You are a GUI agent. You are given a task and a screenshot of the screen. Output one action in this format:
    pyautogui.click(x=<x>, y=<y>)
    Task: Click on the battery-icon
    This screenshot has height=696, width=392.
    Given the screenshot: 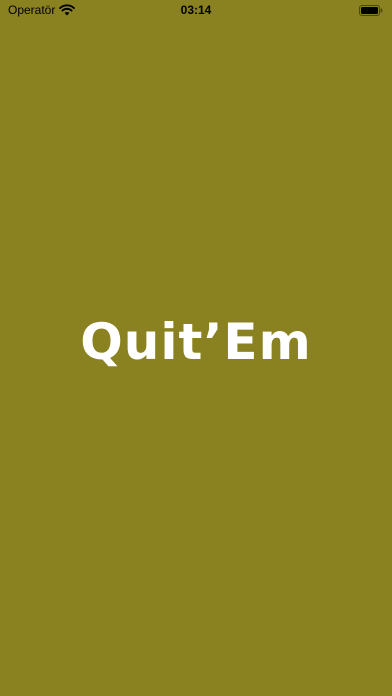 What is the action you would take?
    pyautogui.click(x=371, y=10)
    